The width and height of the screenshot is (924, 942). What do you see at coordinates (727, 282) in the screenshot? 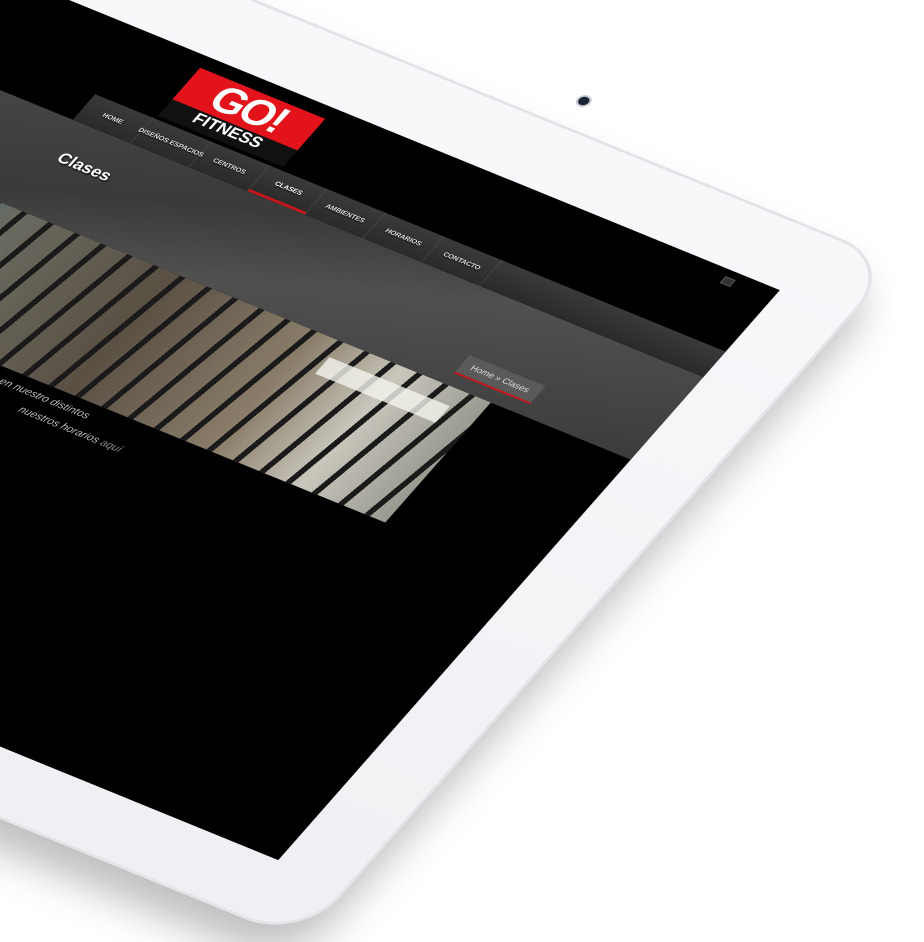
I see `corner-icon` at bounding box center [727, 282].